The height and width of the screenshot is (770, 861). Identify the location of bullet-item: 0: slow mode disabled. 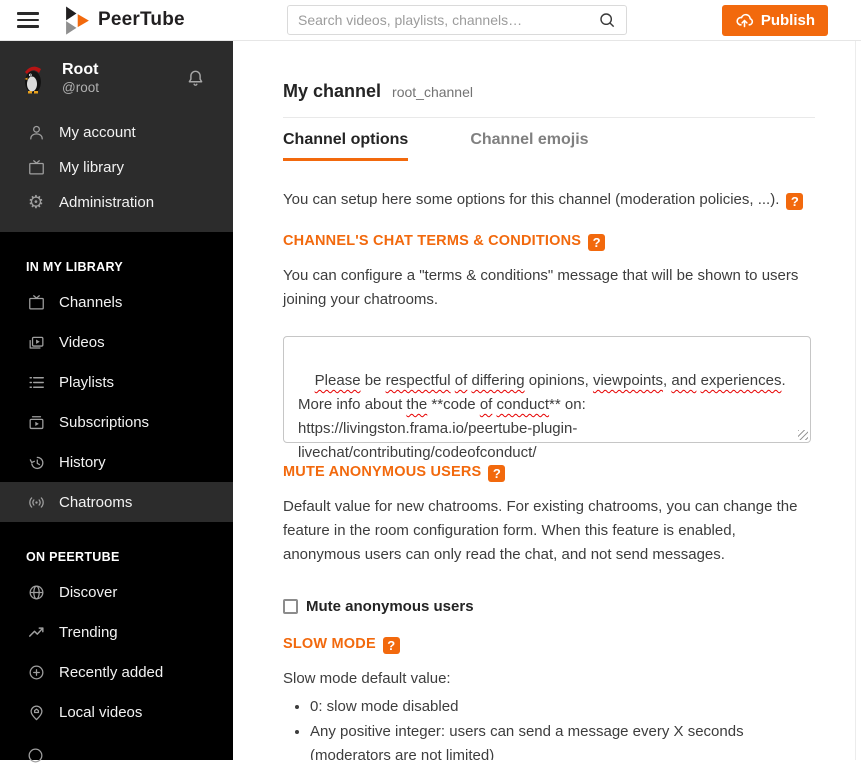
(562, 707).